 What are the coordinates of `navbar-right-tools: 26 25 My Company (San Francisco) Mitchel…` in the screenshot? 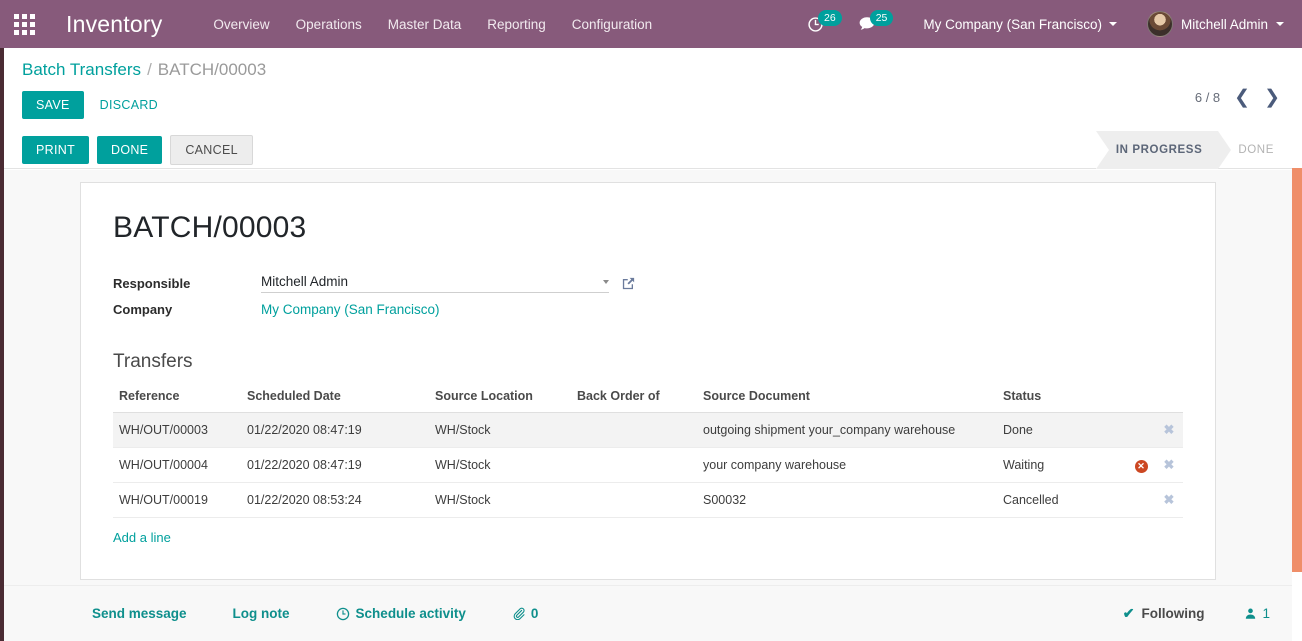 It's located at (1050, 24).